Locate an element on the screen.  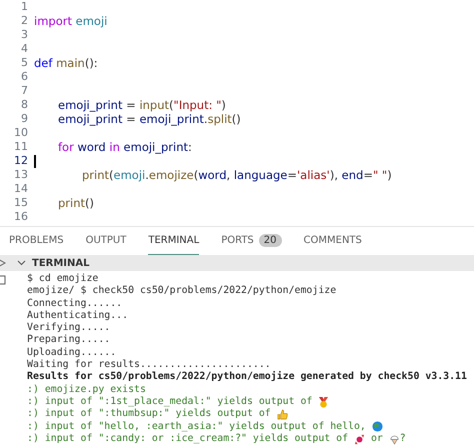
code-token: input is located at coordinates (154, 105).